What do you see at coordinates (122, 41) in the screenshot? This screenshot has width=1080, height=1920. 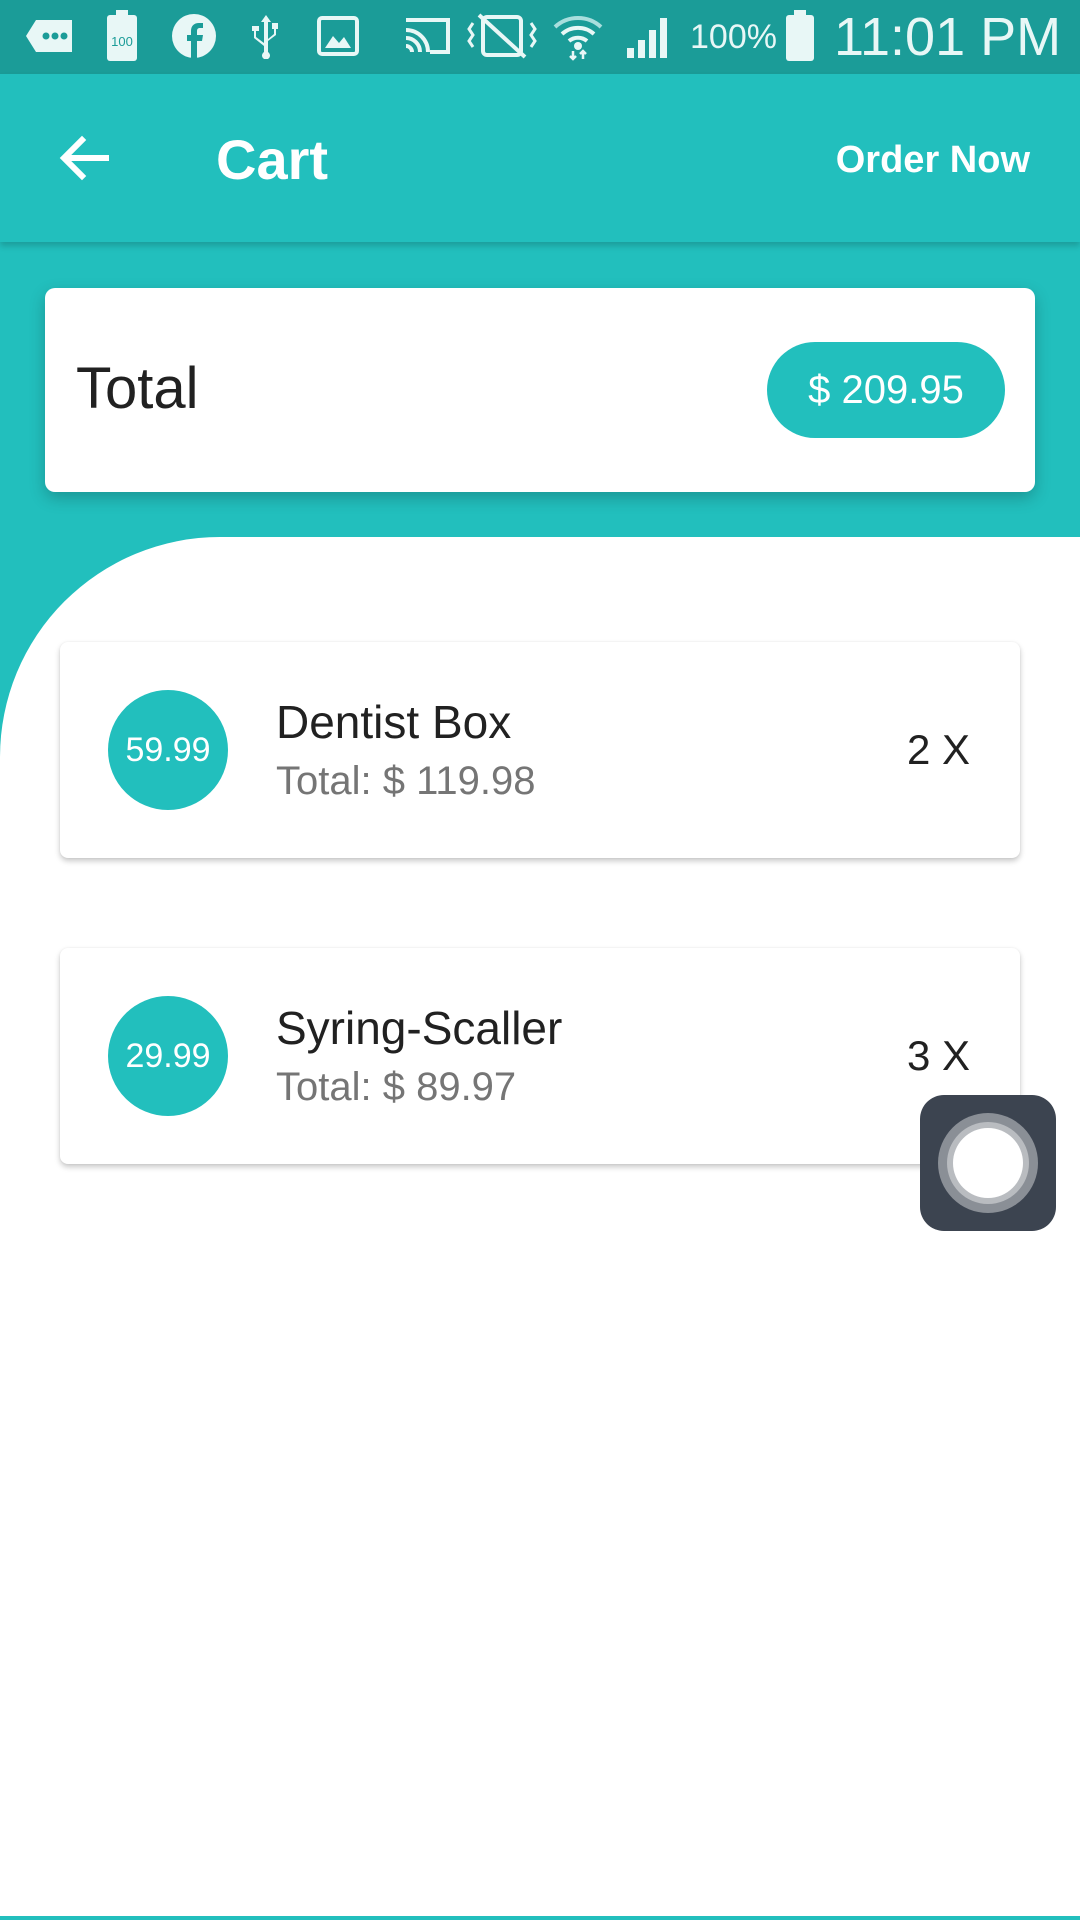 I see `battery-saver-label: 100` at bounding box center [122, 41].